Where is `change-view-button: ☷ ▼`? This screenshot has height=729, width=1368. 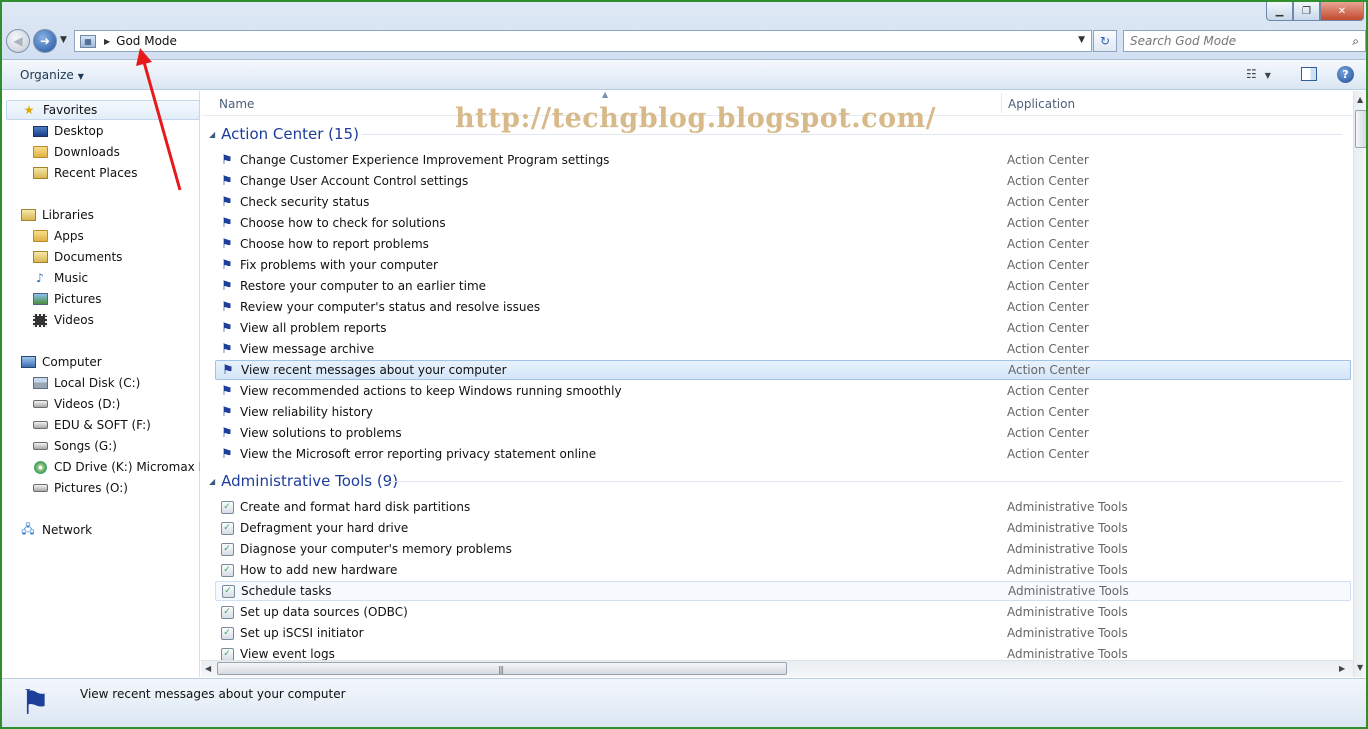
change-view-button: ☷ ▼ is located at coordinates (1258, 74).